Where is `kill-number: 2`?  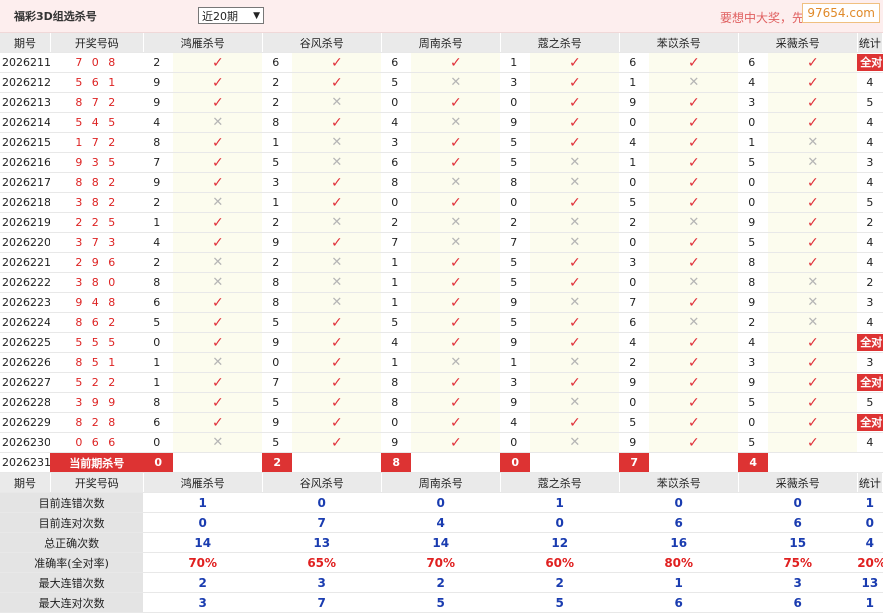
kill-number: 2 is located at coordinates (634, 362).